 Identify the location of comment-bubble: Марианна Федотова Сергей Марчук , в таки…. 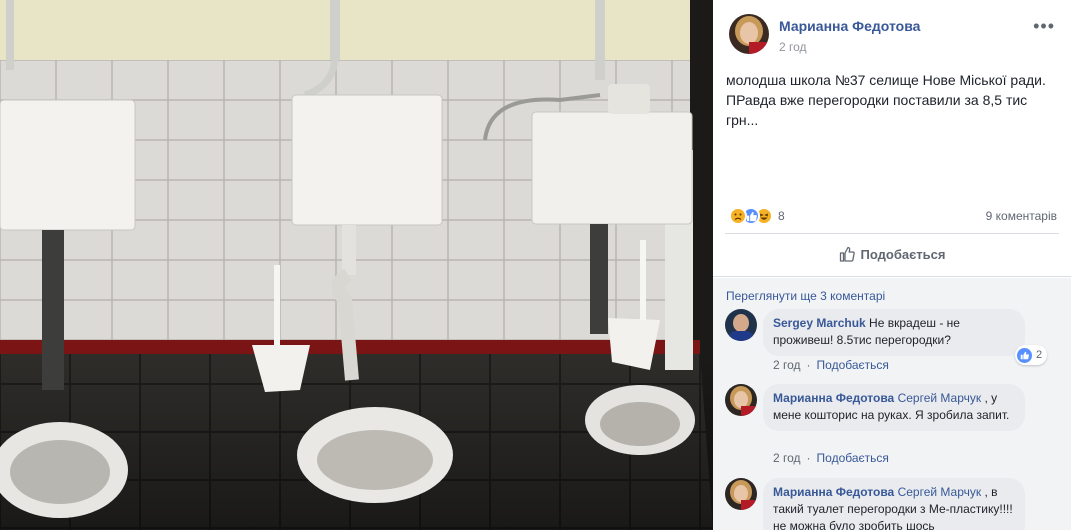
(894, 504).